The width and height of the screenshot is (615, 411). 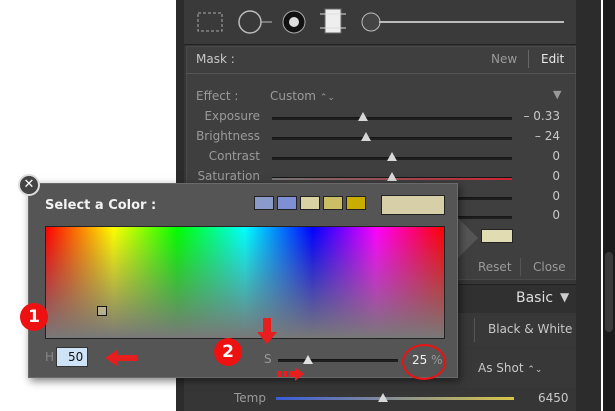 What do you see at coordinates (293, 96) in the screenshot?
I see `effect-value: Custom` at bounding box center [293, 96].